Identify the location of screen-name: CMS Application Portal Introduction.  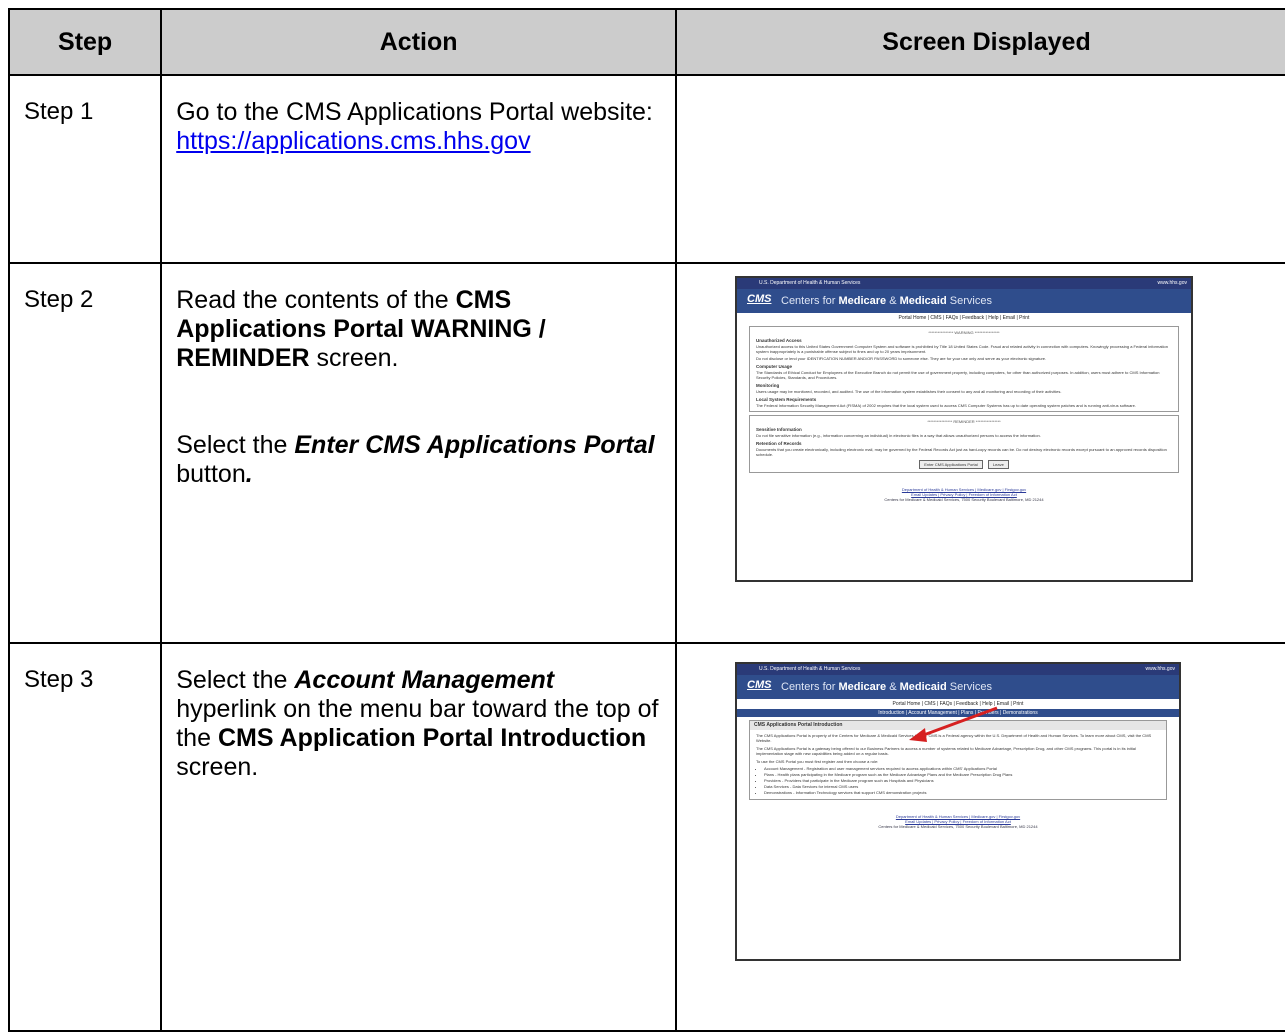
(432, 738).